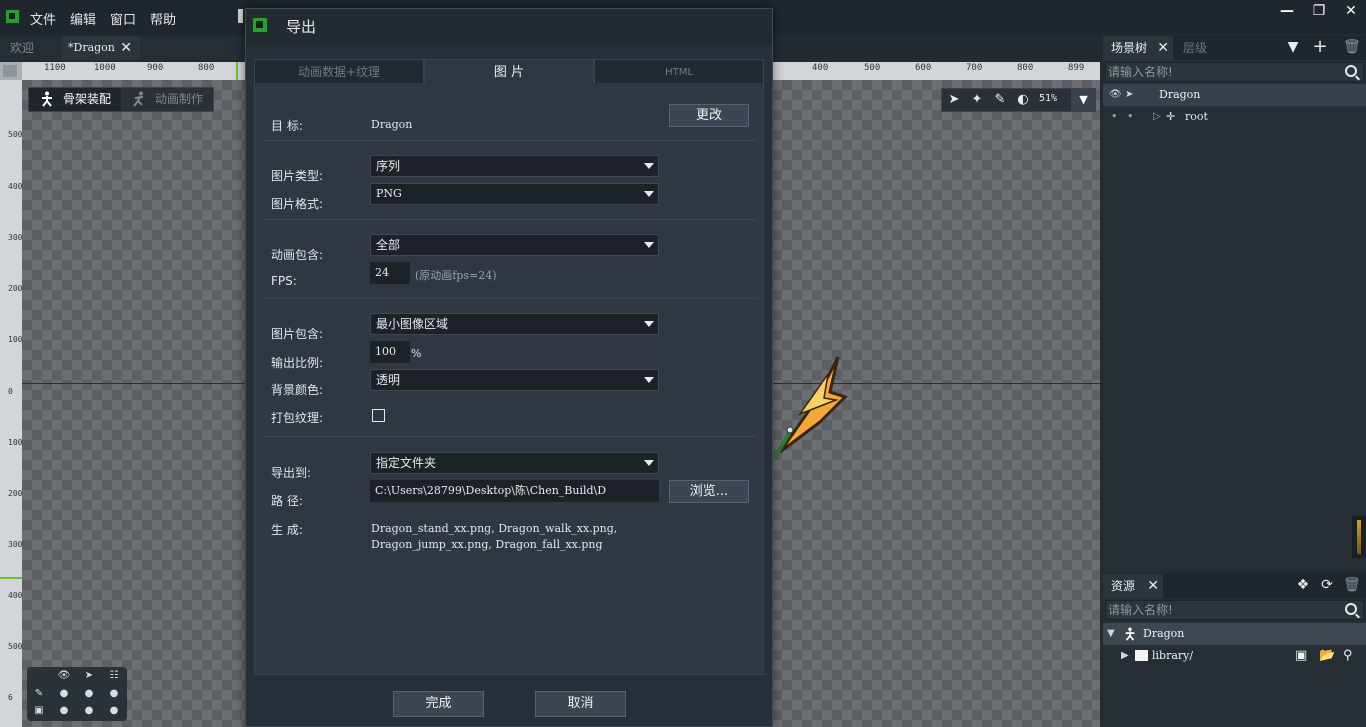 The height and width of the screenshot is (727, 1366). I want to click on refresh-icon: ⟳, so click(1327, 585).